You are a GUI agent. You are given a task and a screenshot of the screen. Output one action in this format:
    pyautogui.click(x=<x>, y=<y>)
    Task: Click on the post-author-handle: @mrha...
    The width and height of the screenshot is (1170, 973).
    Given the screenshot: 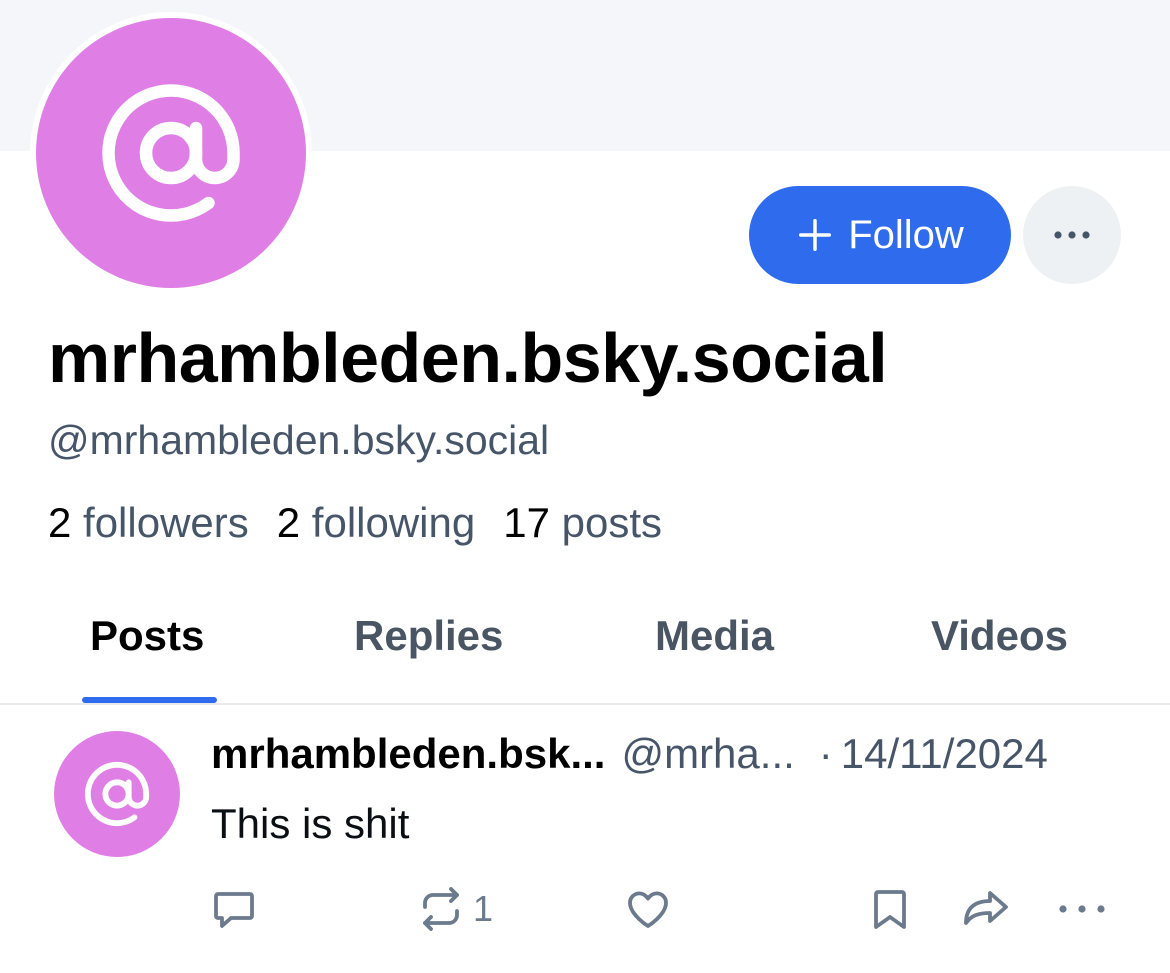 What is the action you would take?
    pyautogui.click(x=707, y=754)
    